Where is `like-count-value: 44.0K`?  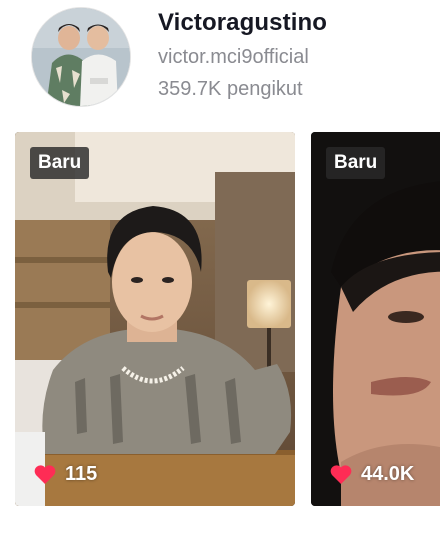 like-count-value: 44.0K is located at coordinates (388, 473).